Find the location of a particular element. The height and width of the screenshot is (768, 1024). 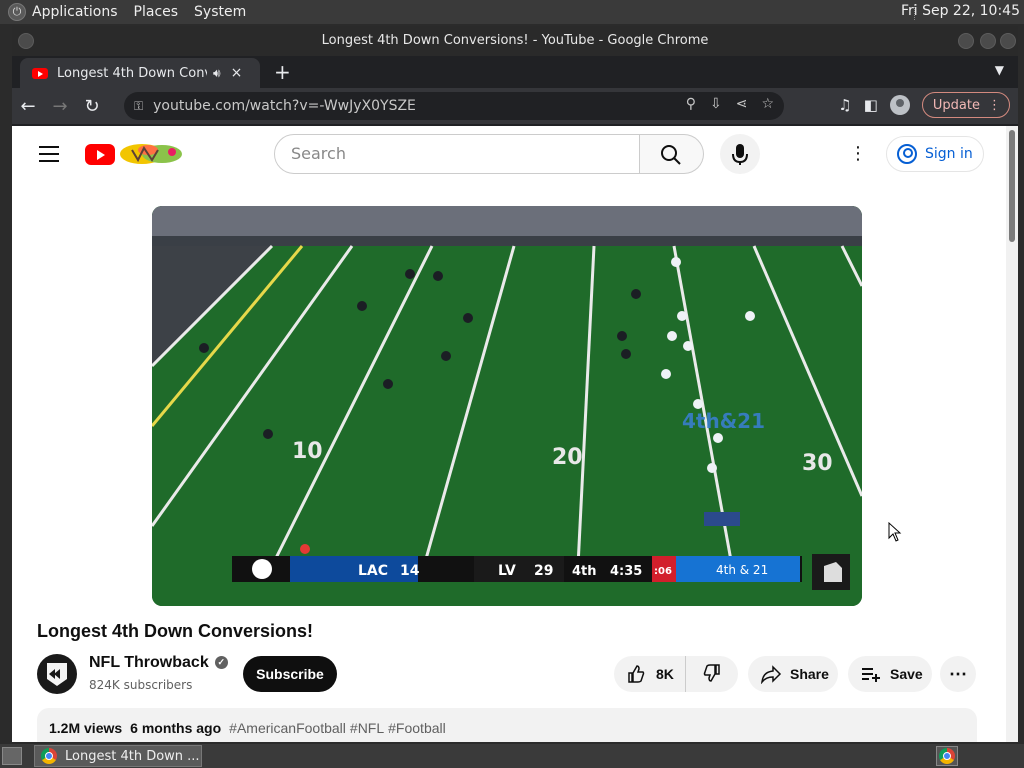

tab-youtube: Longest 4th Down Conversions! 🔊︎ × is located at coordinates (140, 73).